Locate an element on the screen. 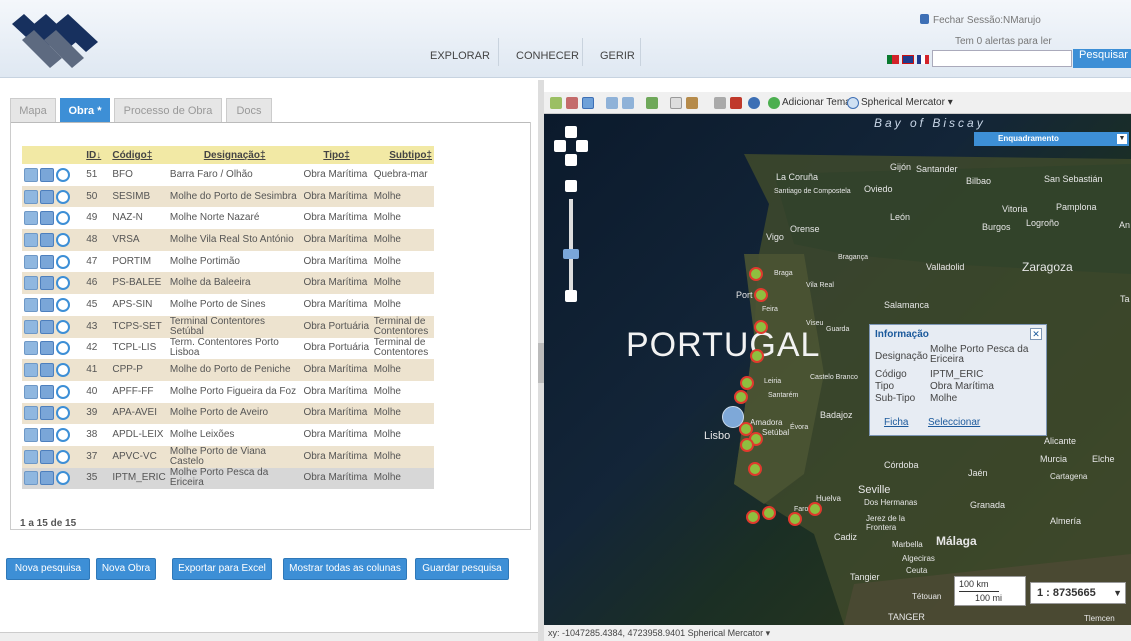  tab-obra: Obra * is located at coordinates (85, 110).